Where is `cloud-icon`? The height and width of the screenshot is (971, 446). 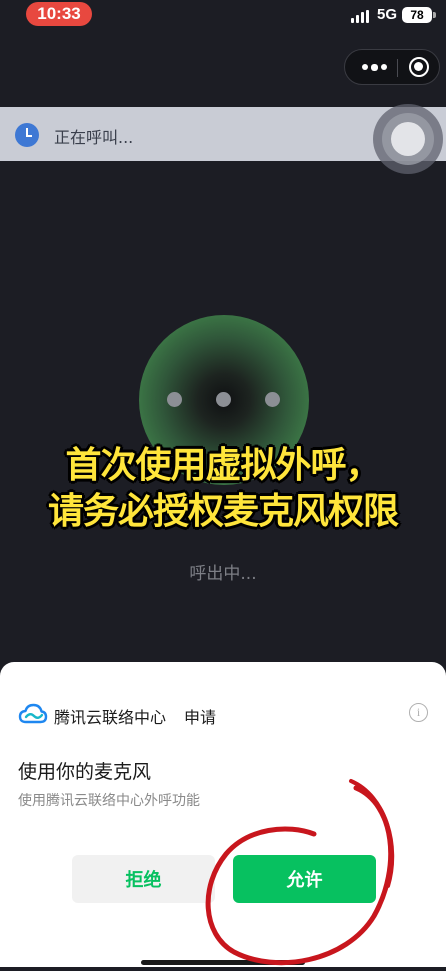
cloud-icon is located at coordinates (33, 713).